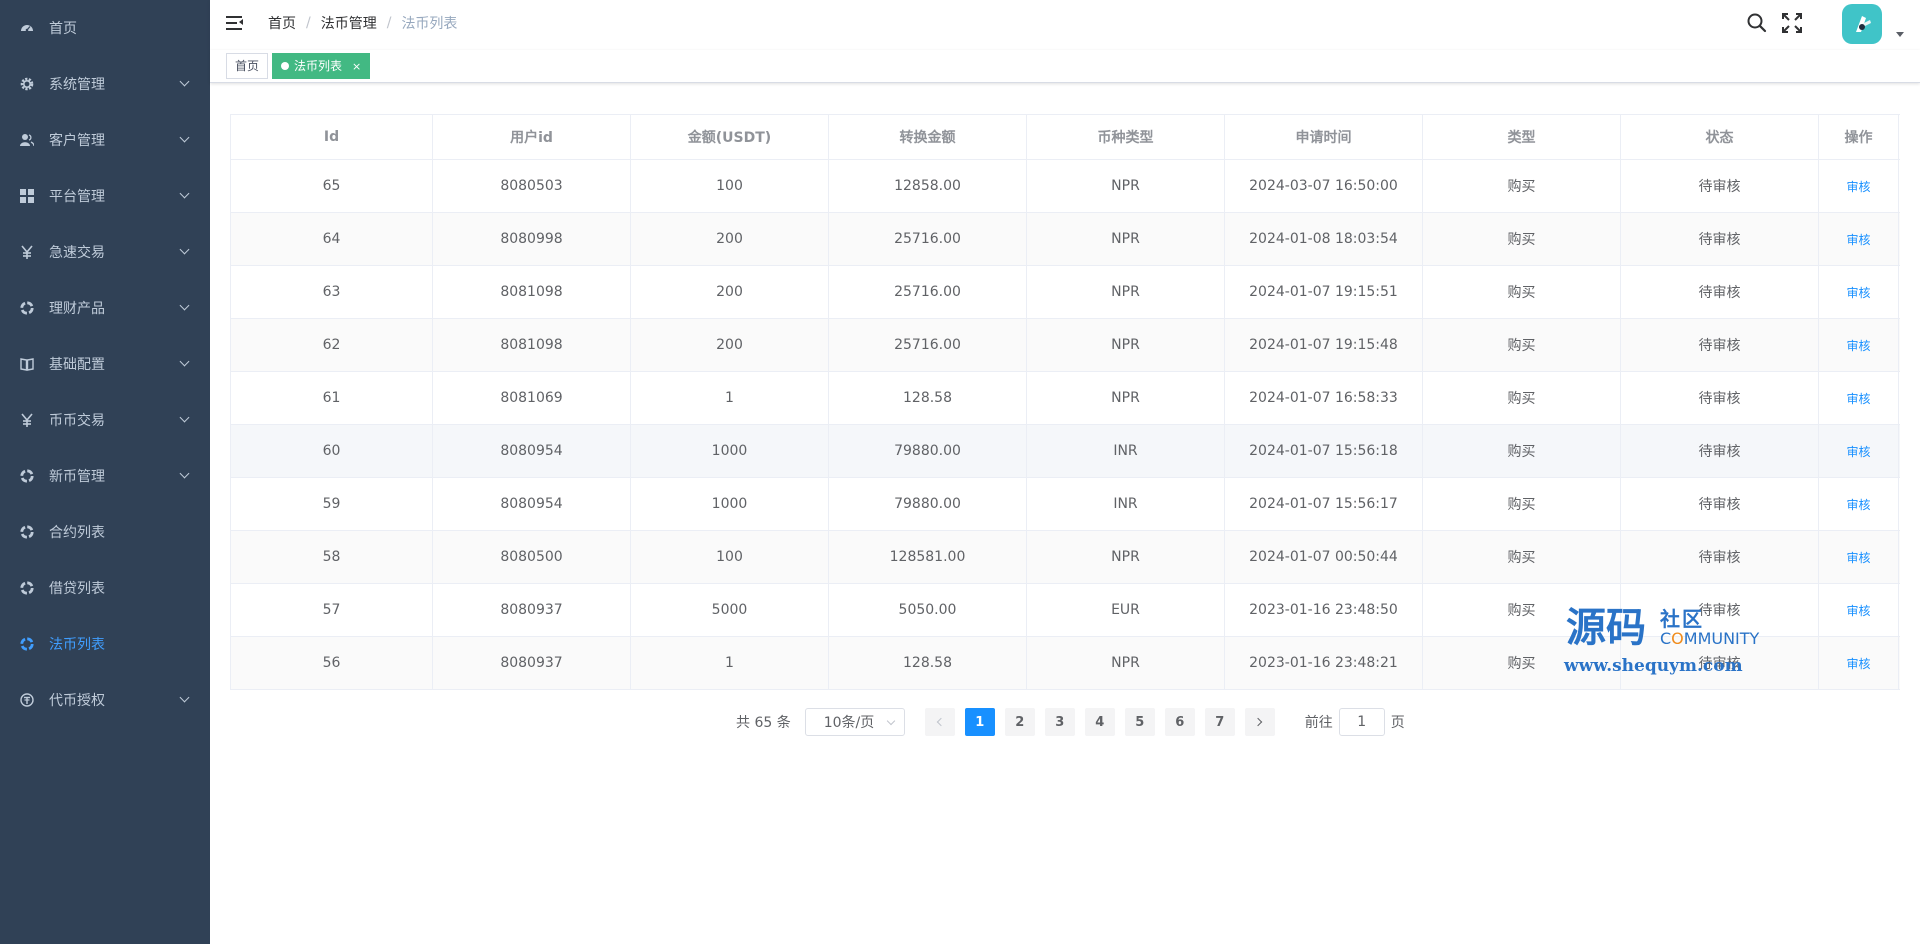 Image resolution: width=1920 pixels, height=944 pixels. I want to click on table-cell-uid: 8080937, so click(532, 610).